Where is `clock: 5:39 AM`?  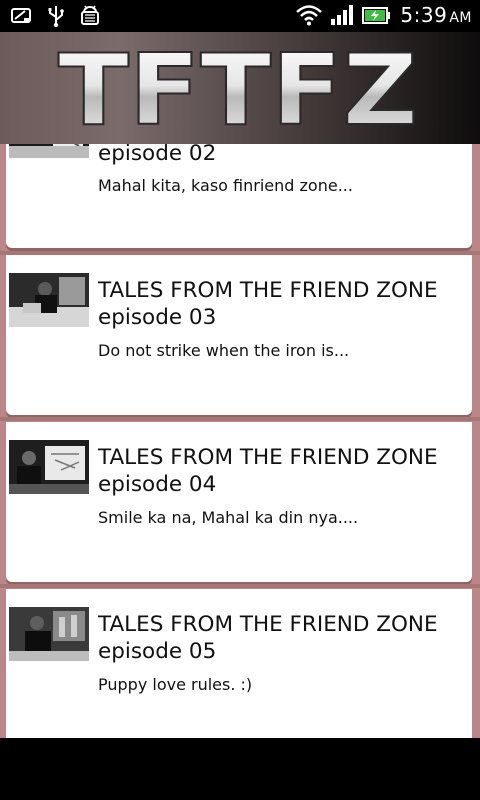 clock: 5:39 AM is located at coordinates (436, 15).